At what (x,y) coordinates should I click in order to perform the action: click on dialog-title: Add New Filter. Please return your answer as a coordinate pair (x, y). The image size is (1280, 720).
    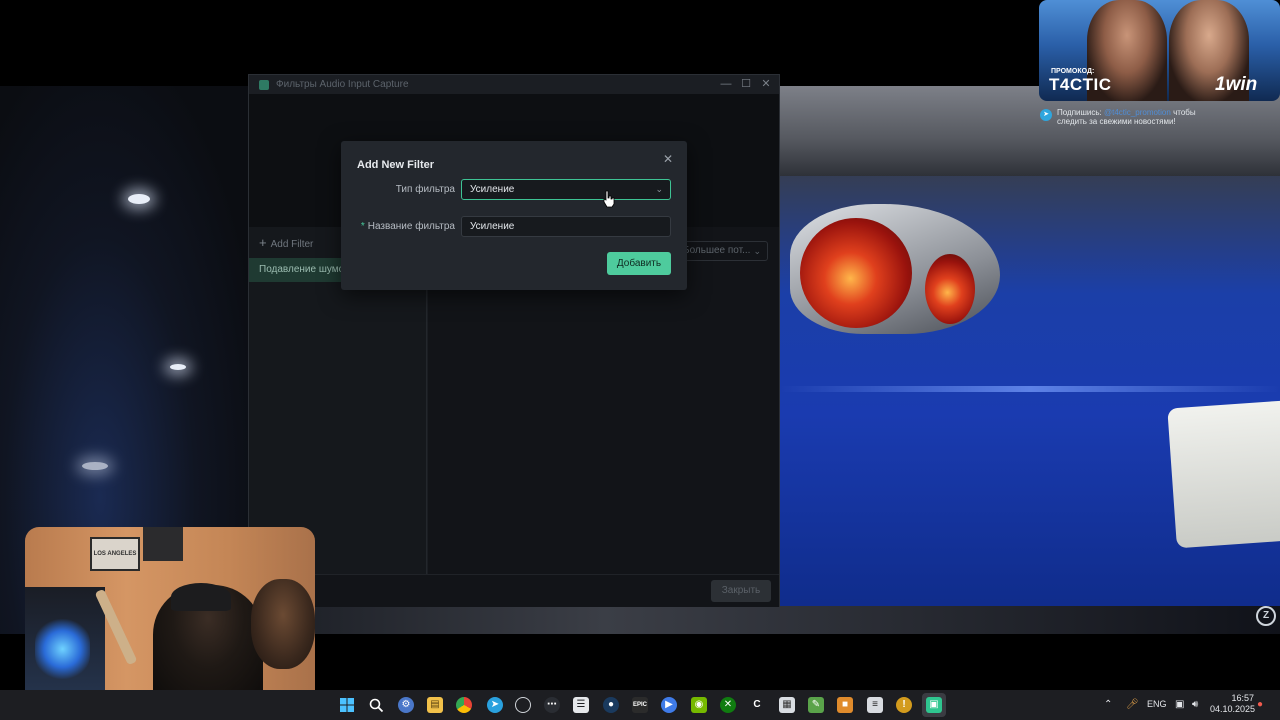
    Looking at the image, I should click on (396, 165).